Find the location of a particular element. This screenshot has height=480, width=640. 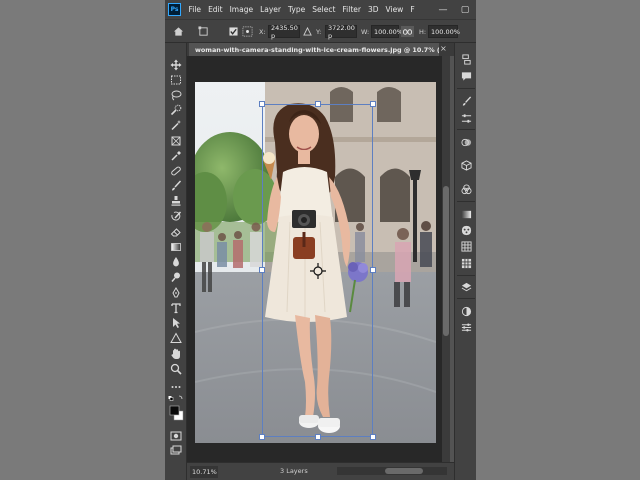

screen-mode-icon is located at coordinates (176, 451).